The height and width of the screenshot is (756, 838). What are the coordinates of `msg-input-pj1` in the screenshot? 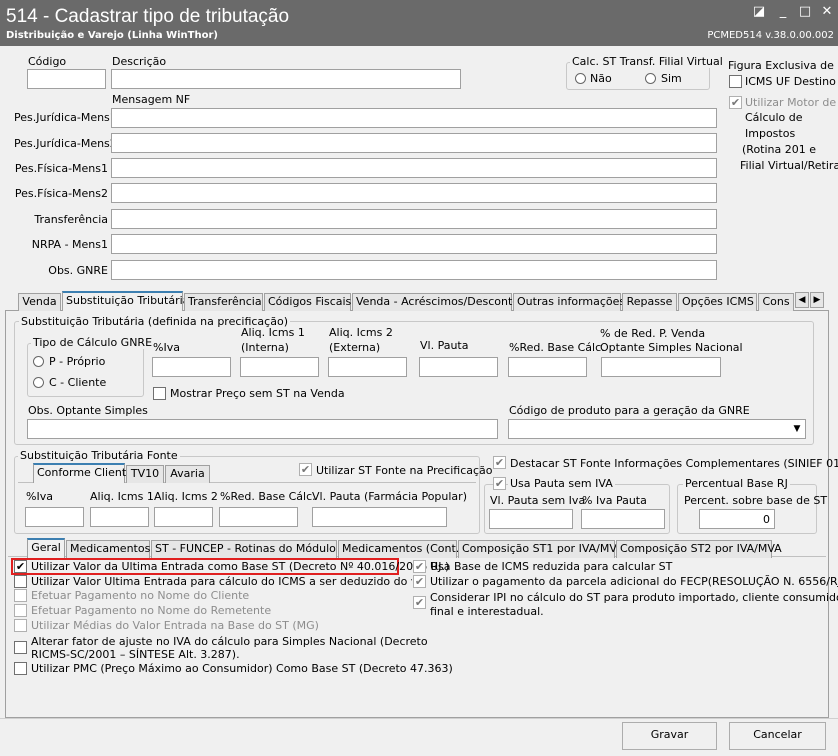 It's located at (414, 118).